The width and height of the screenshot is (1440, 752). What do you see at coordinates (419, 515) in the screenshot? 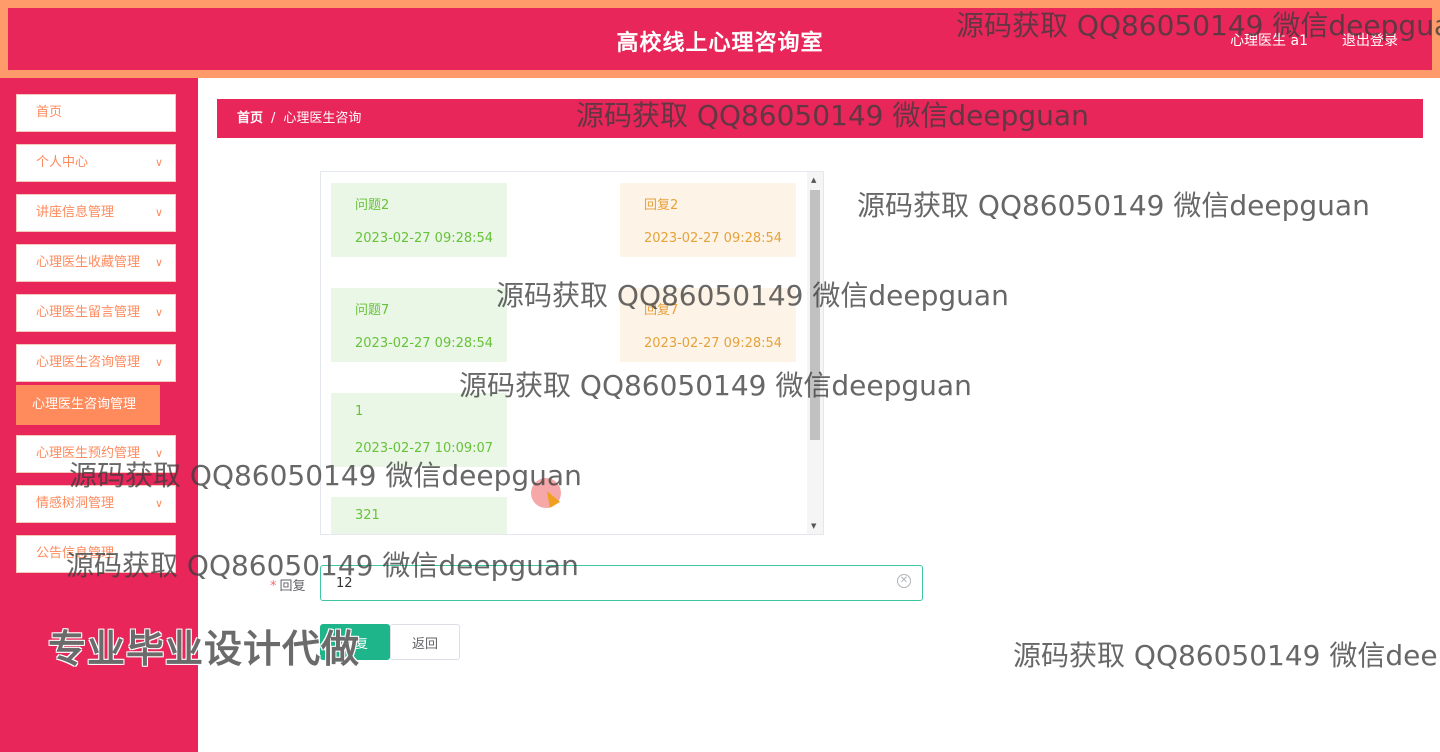
I see `question-bubble: 321` at bounding box center [419, 515].